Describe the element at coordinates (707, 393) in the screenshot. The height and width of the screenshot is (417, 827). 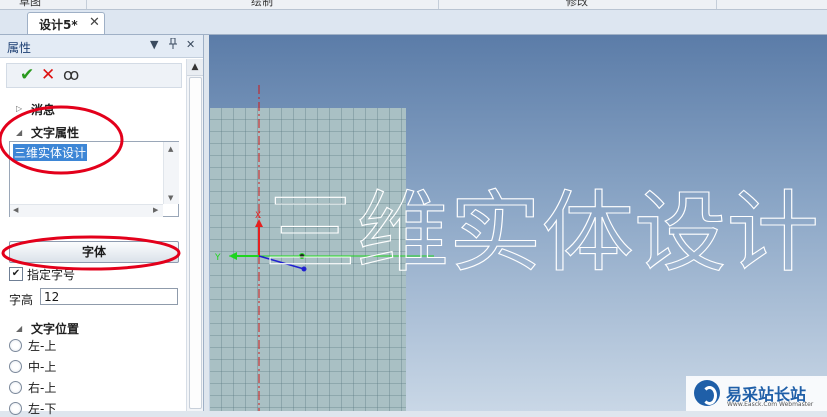
I see `logo-icon` at that location.